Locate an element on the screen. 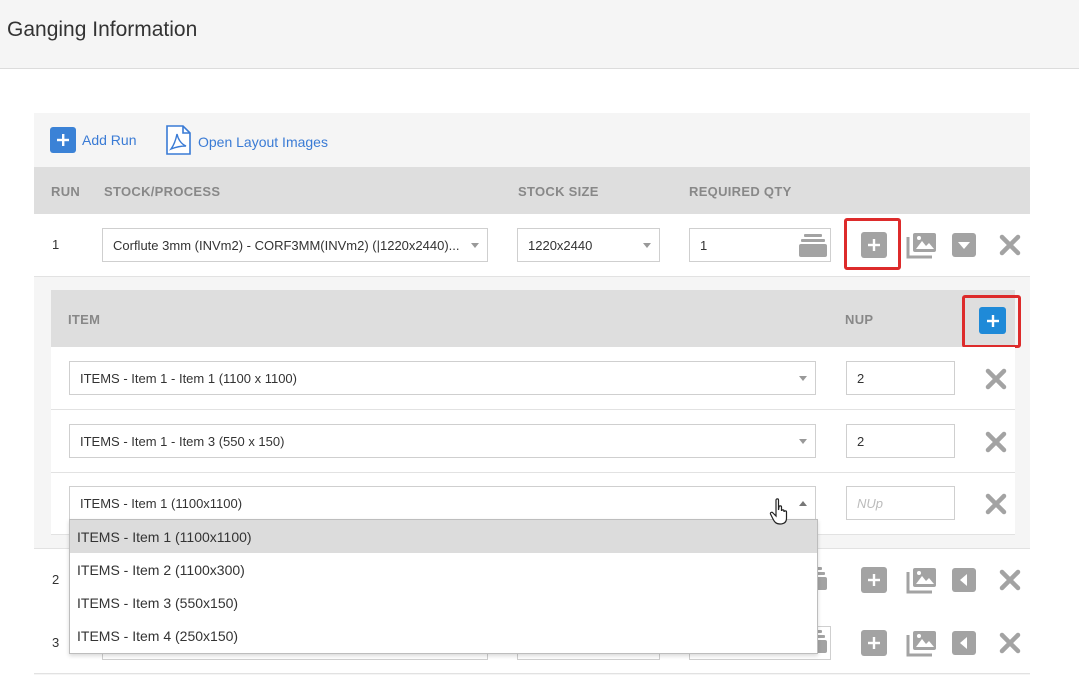  run-number: 3 is located at coordinates (56, 642).